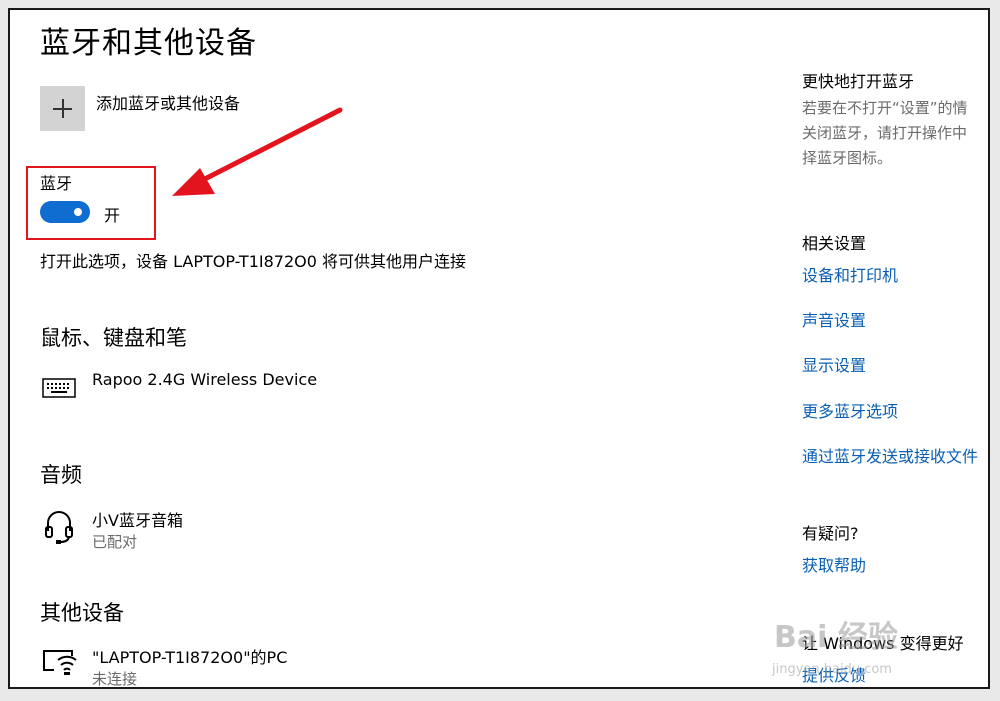 Image resolution: width=1000 pixels, height=701 pixels. Describe the element at coordinates (137, 520) in the screenshot. I see `device-name: 小V蓝牙音箱` at that location.